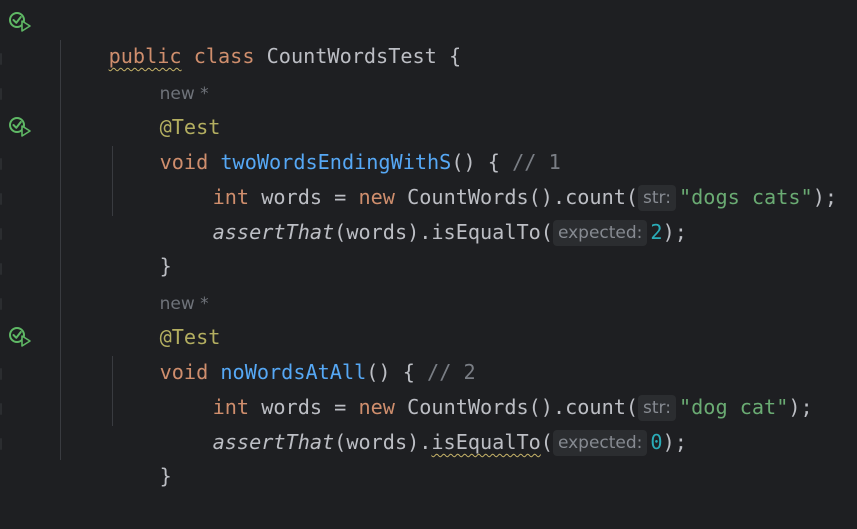 This screenshot has width=857, height=529. Describe the element at coordinates (261, 36) in the screenshot. I see `code-line-class-declaration: public class CountWordsTest {` at that location.